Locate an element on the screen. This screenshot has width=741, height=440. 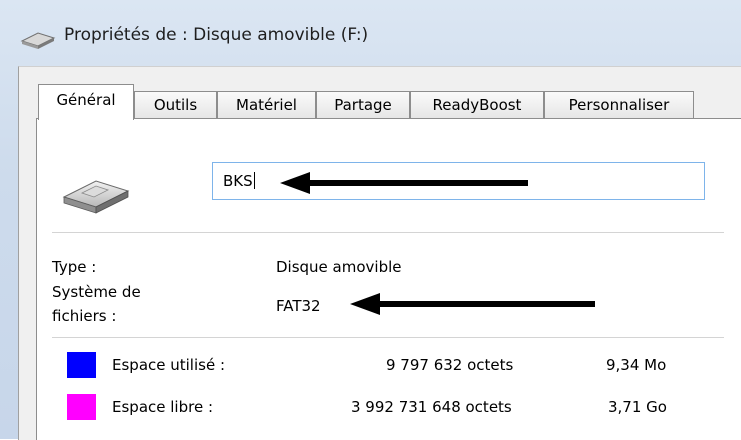
type-value: Disque amovible is located at coordinates (339, 267).